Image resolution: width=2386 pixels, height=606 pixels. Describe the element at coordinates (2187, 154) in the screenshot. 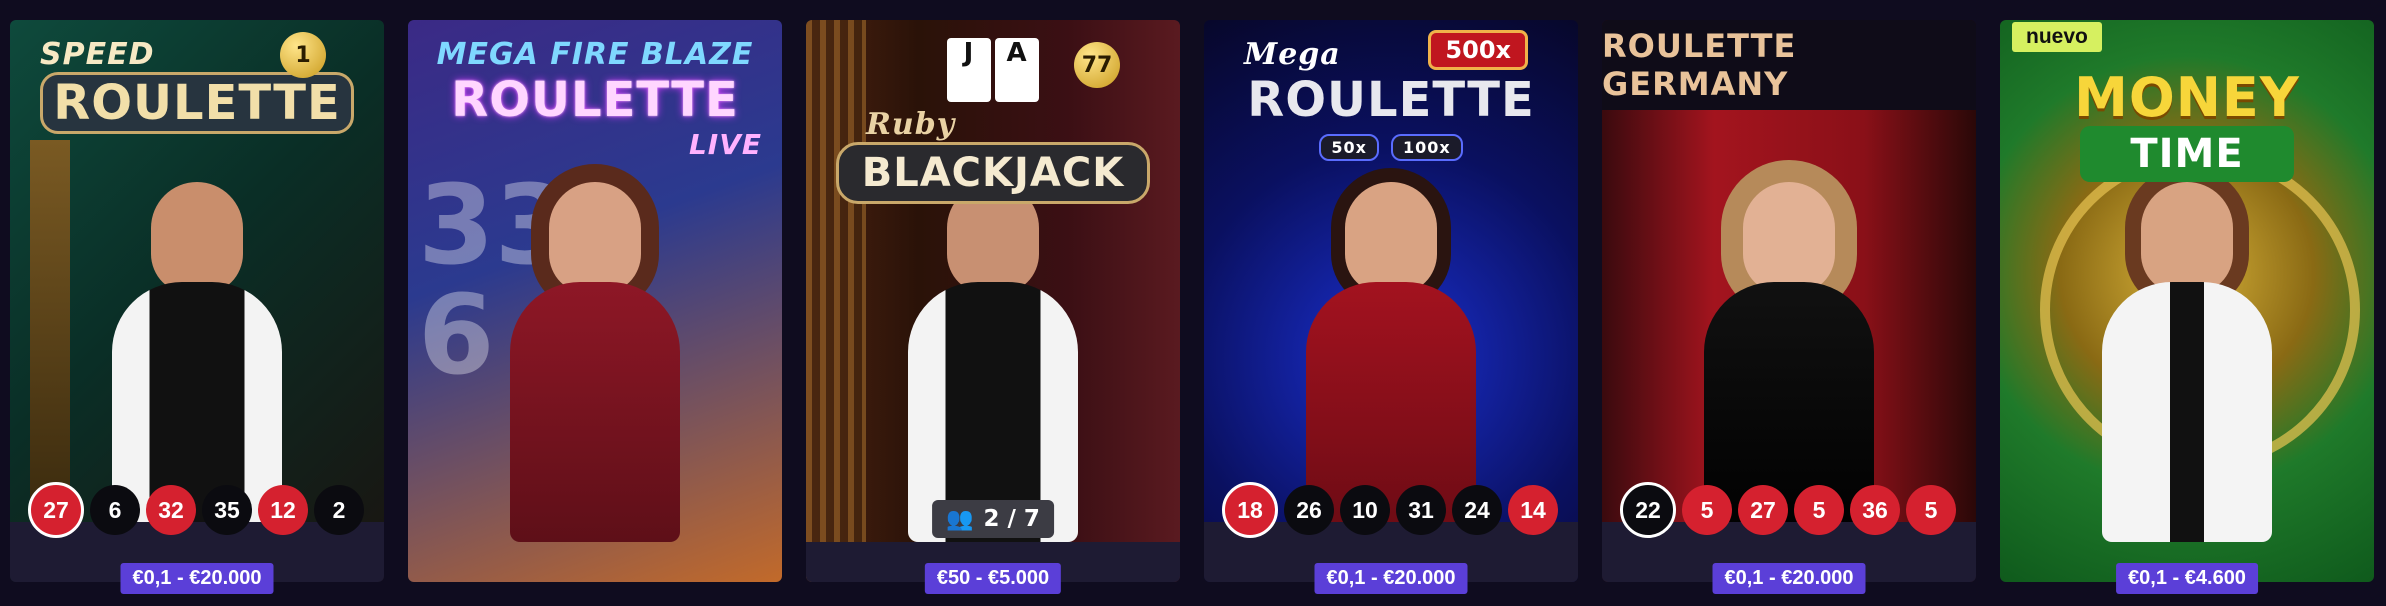

I see `logo-time-text: TIME` at that location.